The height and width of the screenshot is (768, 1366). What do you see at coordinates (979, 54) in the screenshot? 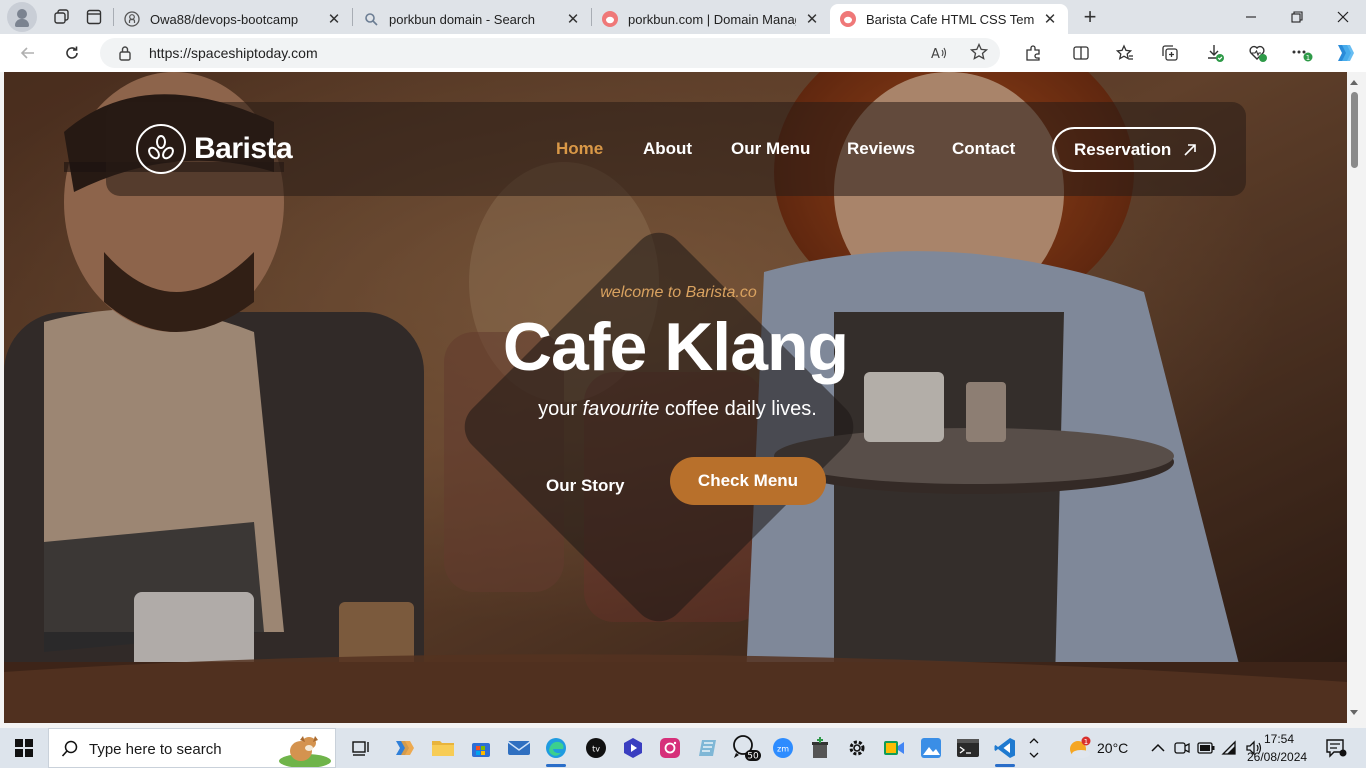
I see `favorite-star-icon` at bounding box center [979, 54].